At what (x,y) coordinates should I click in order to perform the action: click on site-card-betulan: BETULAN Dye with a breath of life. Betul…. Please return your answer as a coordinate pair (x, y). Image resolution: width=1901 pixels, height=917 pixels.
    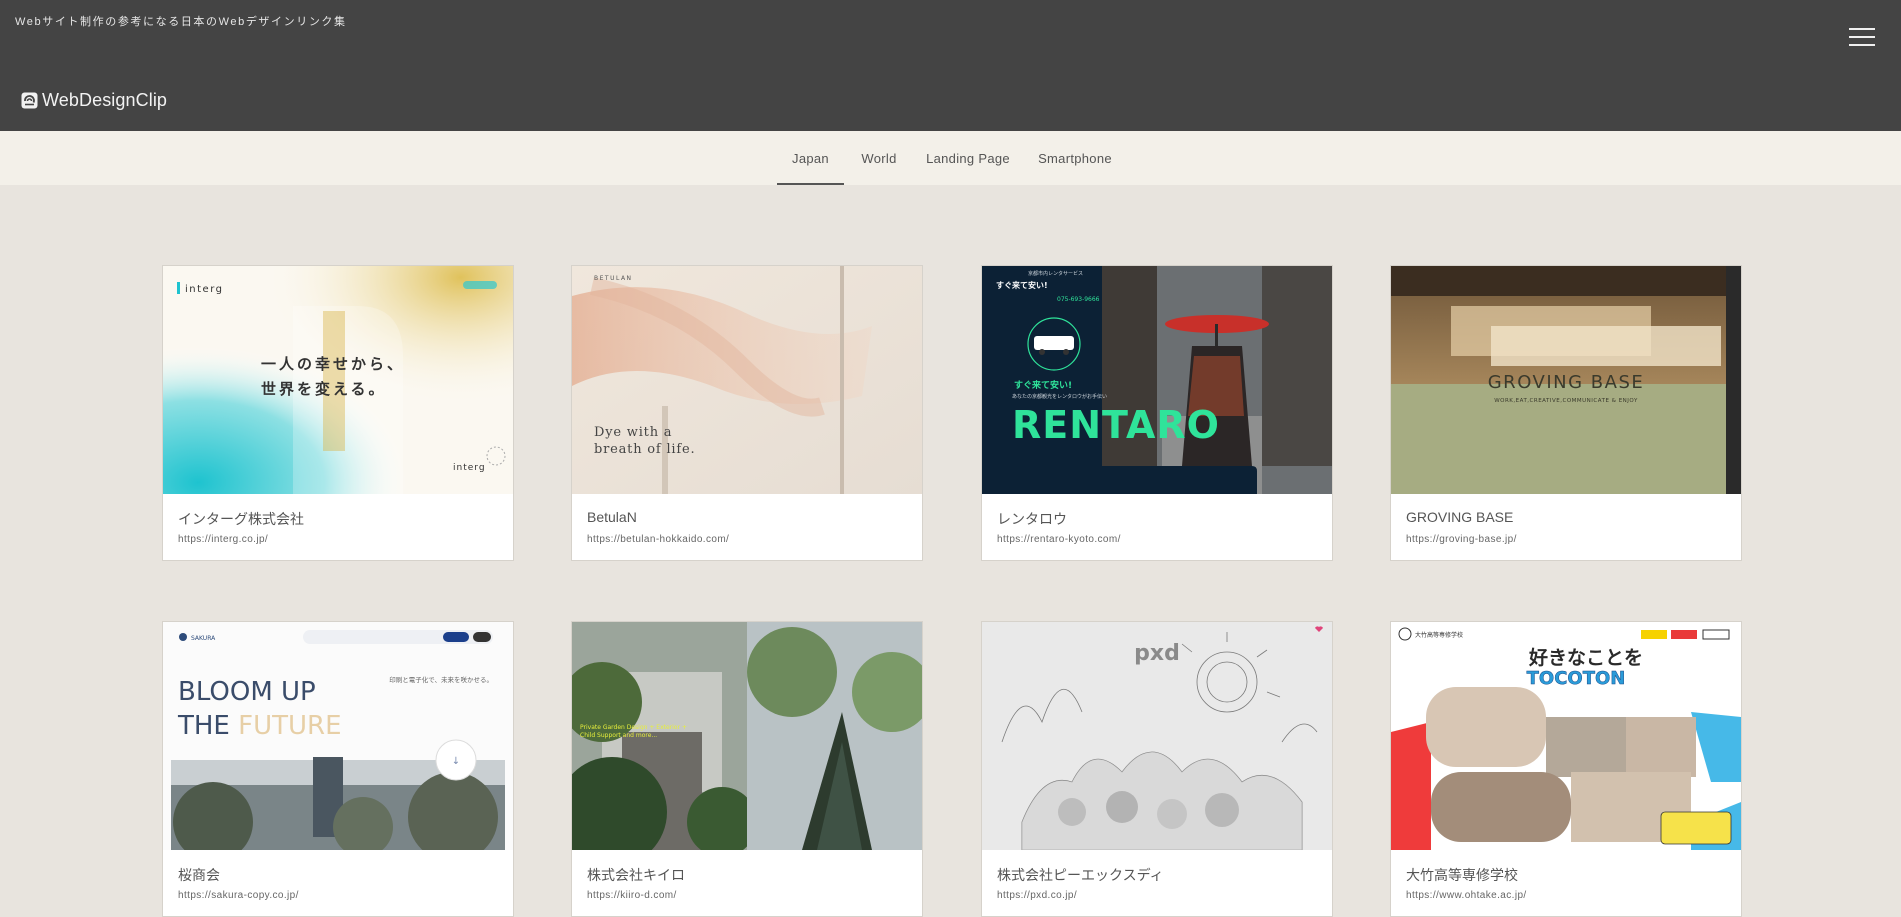
    Looking at the image, I should click on (747, 413).